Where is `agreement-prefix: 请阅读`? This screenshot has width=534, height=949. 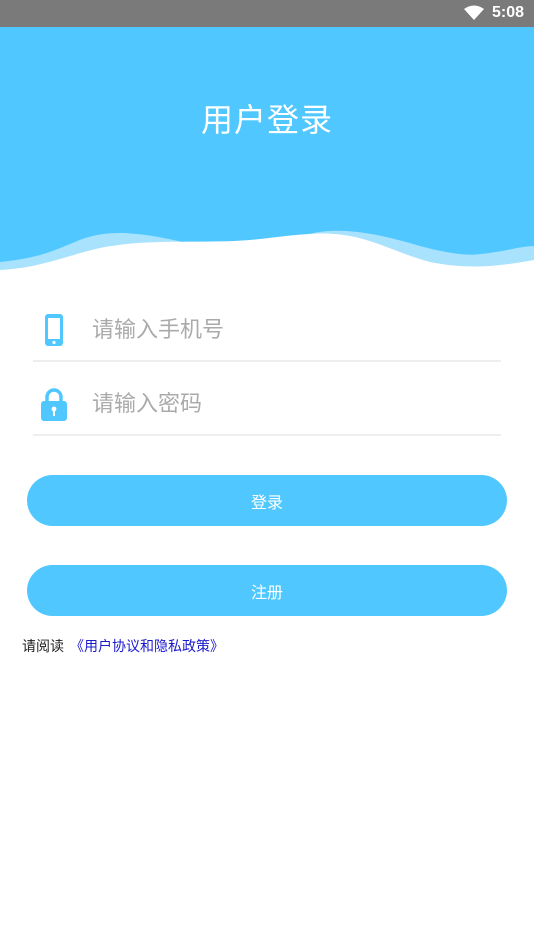
agreement-prefix: 请阅读 is located at coordinates (43, 647).